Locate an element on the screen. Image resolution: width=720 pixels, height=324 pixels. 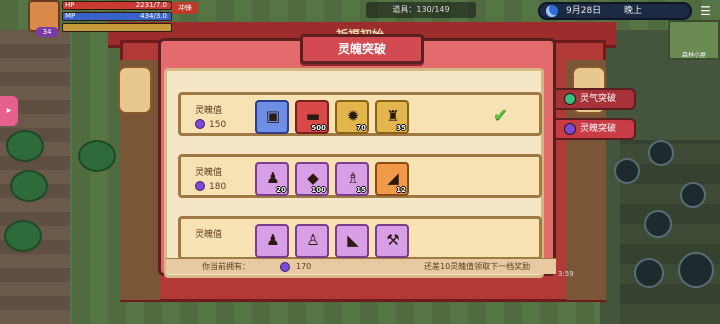
reward-row: 灵魄值 180 ♟ 20 ◆ 100 ♗ 15 ◢ 12 is located at coordinates (360, 176).